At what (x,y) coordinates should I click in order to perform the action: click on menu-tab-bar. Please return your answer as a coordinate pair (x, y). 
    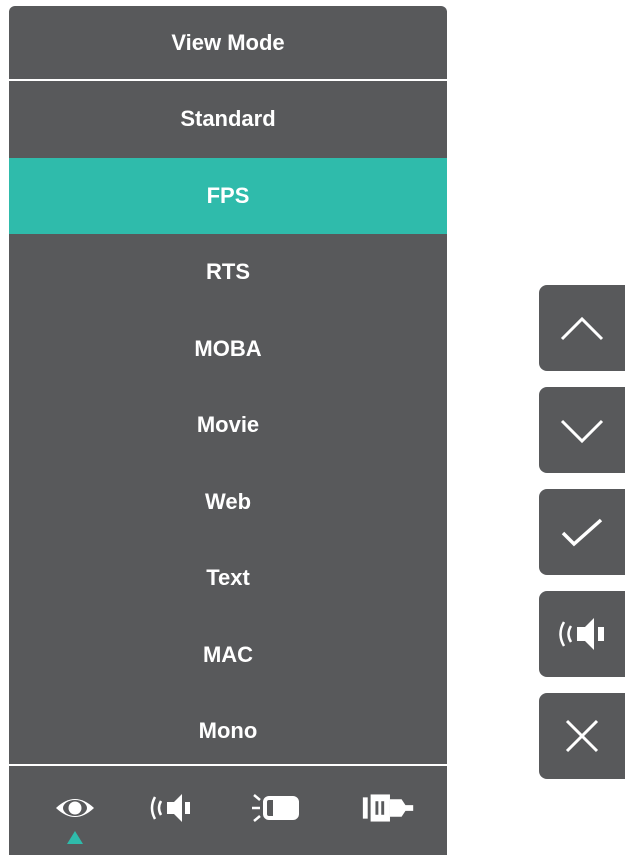
    Looking at the image, I should click on (228, 810).